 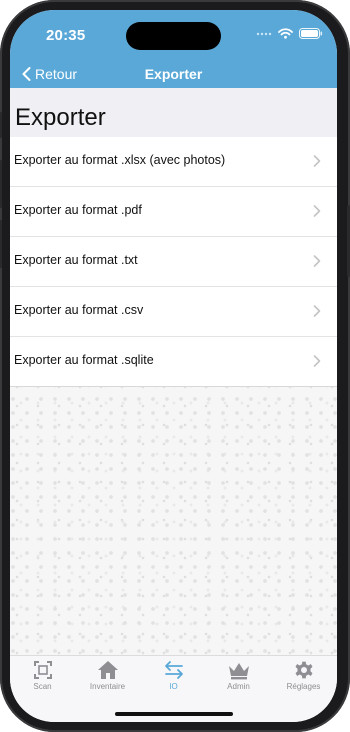 What do you see at coordinates (1, 125) in the screenshot?
I see `mute-switch` at bounding box center [1, 125].